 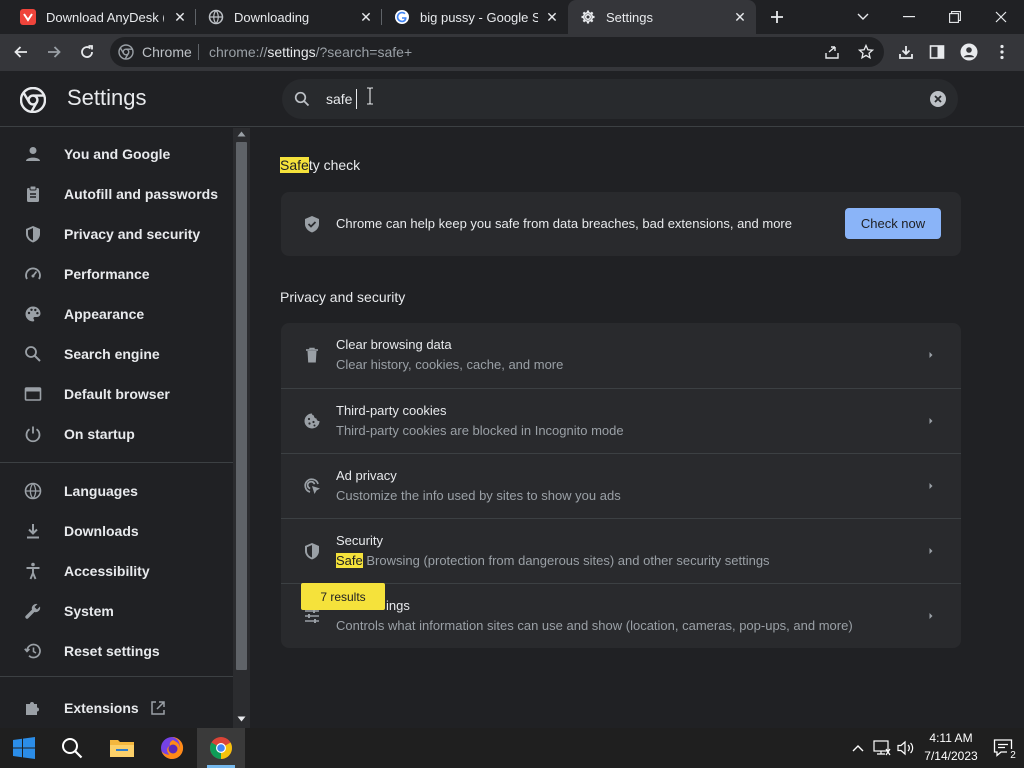 What do you see at coordinates (938, 101) in the screenshot?
I see `clear-search-button` at bounding box center [938, 101].